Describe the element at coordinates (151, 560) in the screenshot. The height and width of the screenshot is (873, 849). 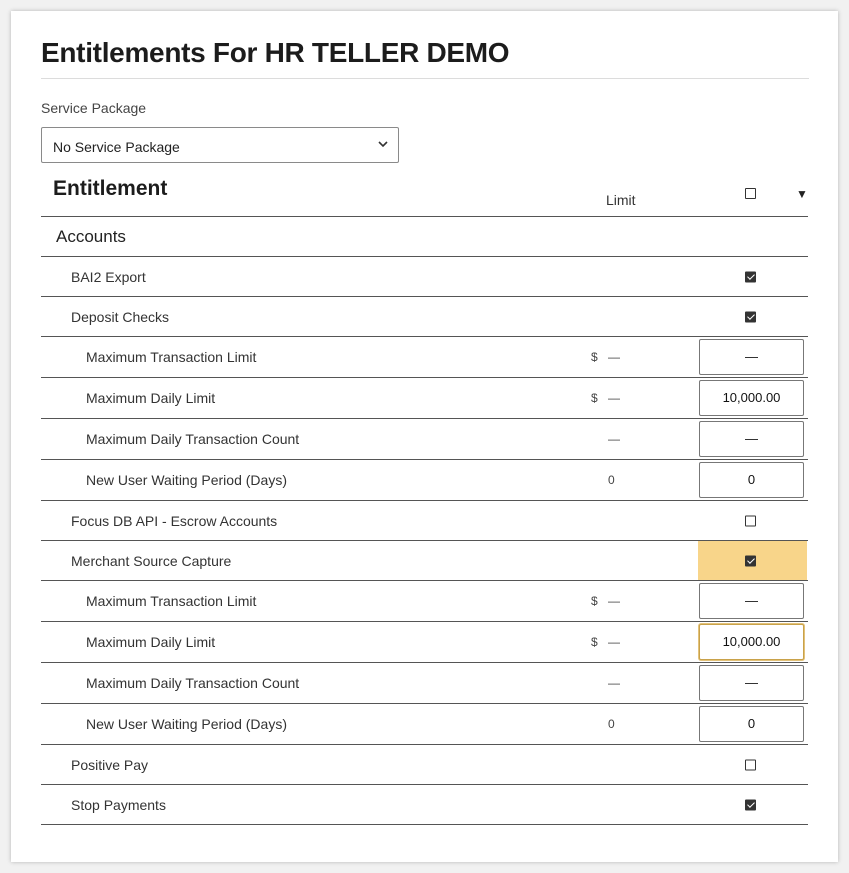
I see `entitlement-label: Merchant Source Capture` at that location.